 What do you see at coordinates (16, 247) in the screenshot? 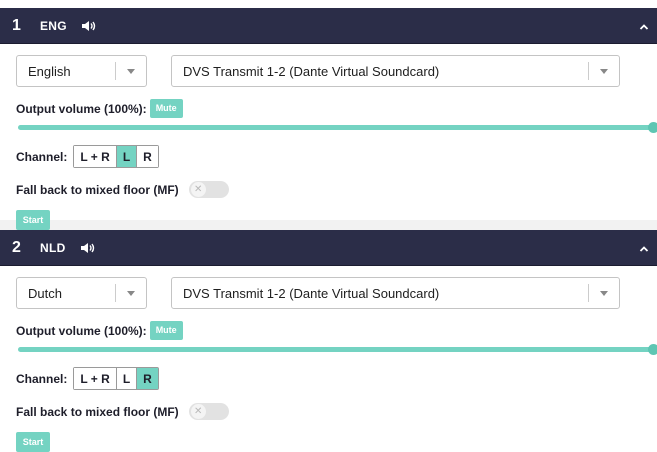
I see `panel-number: 2` at bounding box center [16, 247].